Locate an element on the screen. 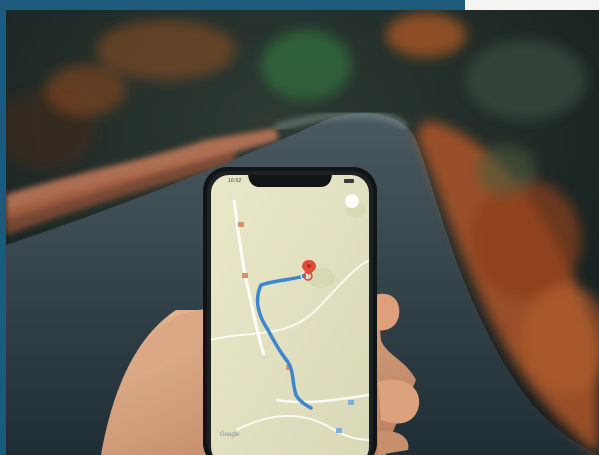 The image size is (599, 455). phone-status-time: 16:52 is located at coordinates (235, 181).